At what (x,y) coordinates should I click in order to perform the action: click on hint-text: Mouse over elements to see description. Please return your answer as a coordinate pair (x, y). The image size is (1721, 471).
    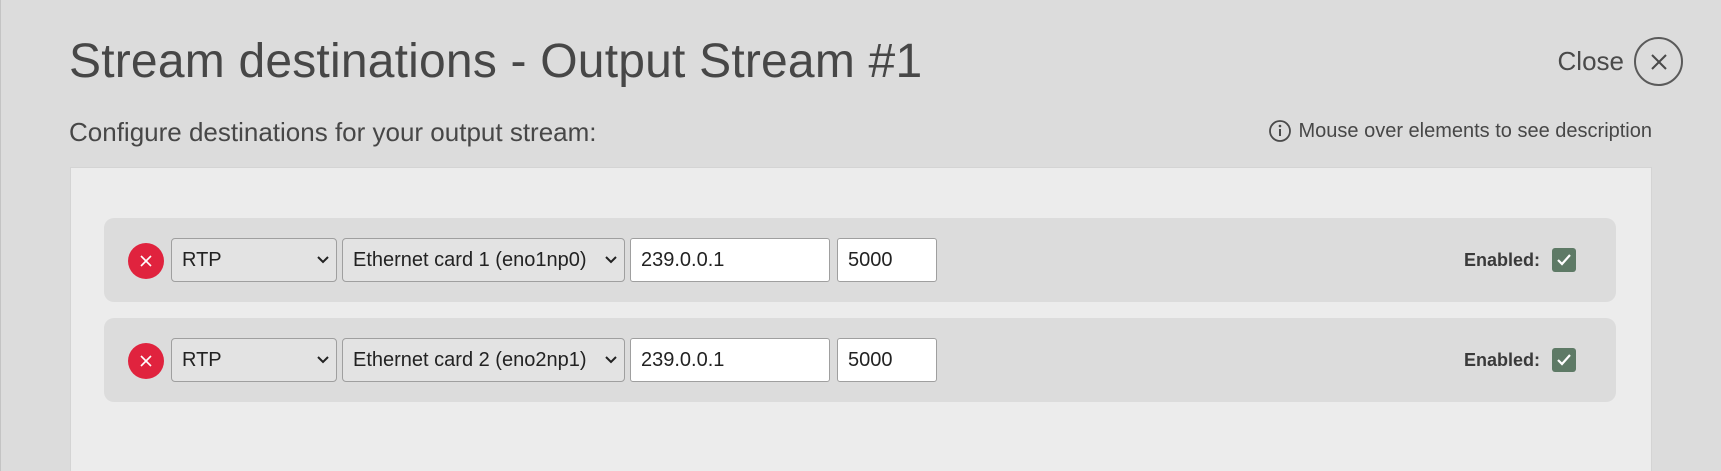
    Looking at the image, I should click on (1475, 130).